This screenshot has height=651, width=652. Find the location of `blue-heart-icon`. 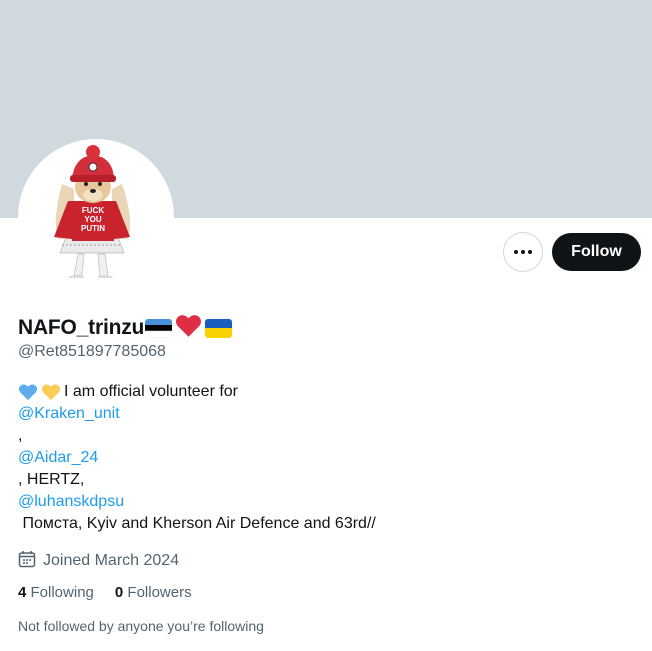

blue-heart-icon is located at coordinates (28, 392).